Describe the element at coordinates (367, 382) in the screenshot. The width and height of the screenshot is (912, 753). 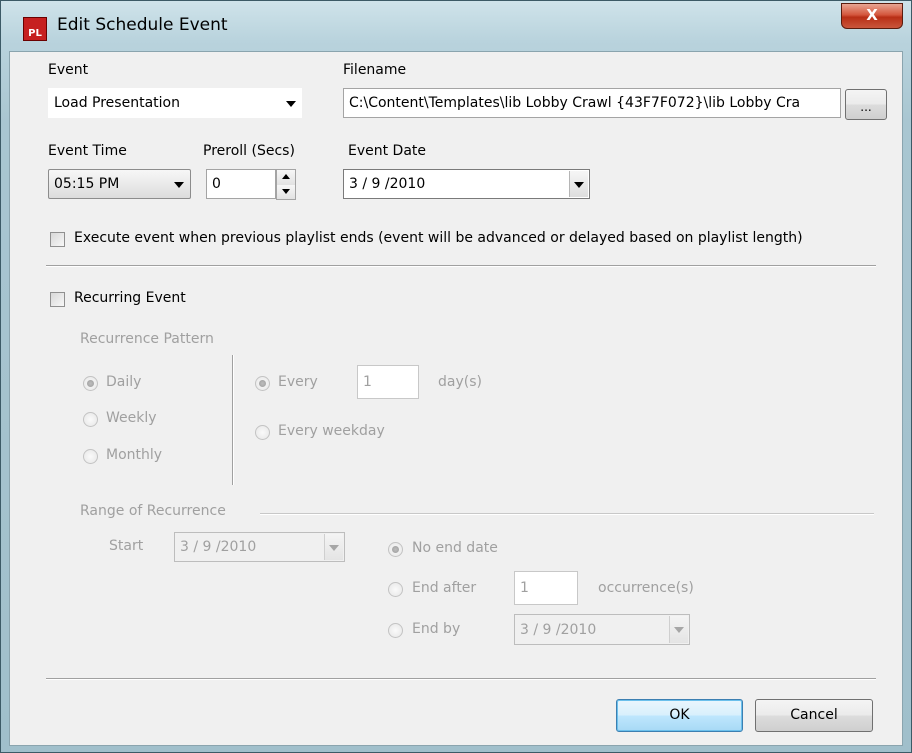
I see `every-days-value: 1` at that location.